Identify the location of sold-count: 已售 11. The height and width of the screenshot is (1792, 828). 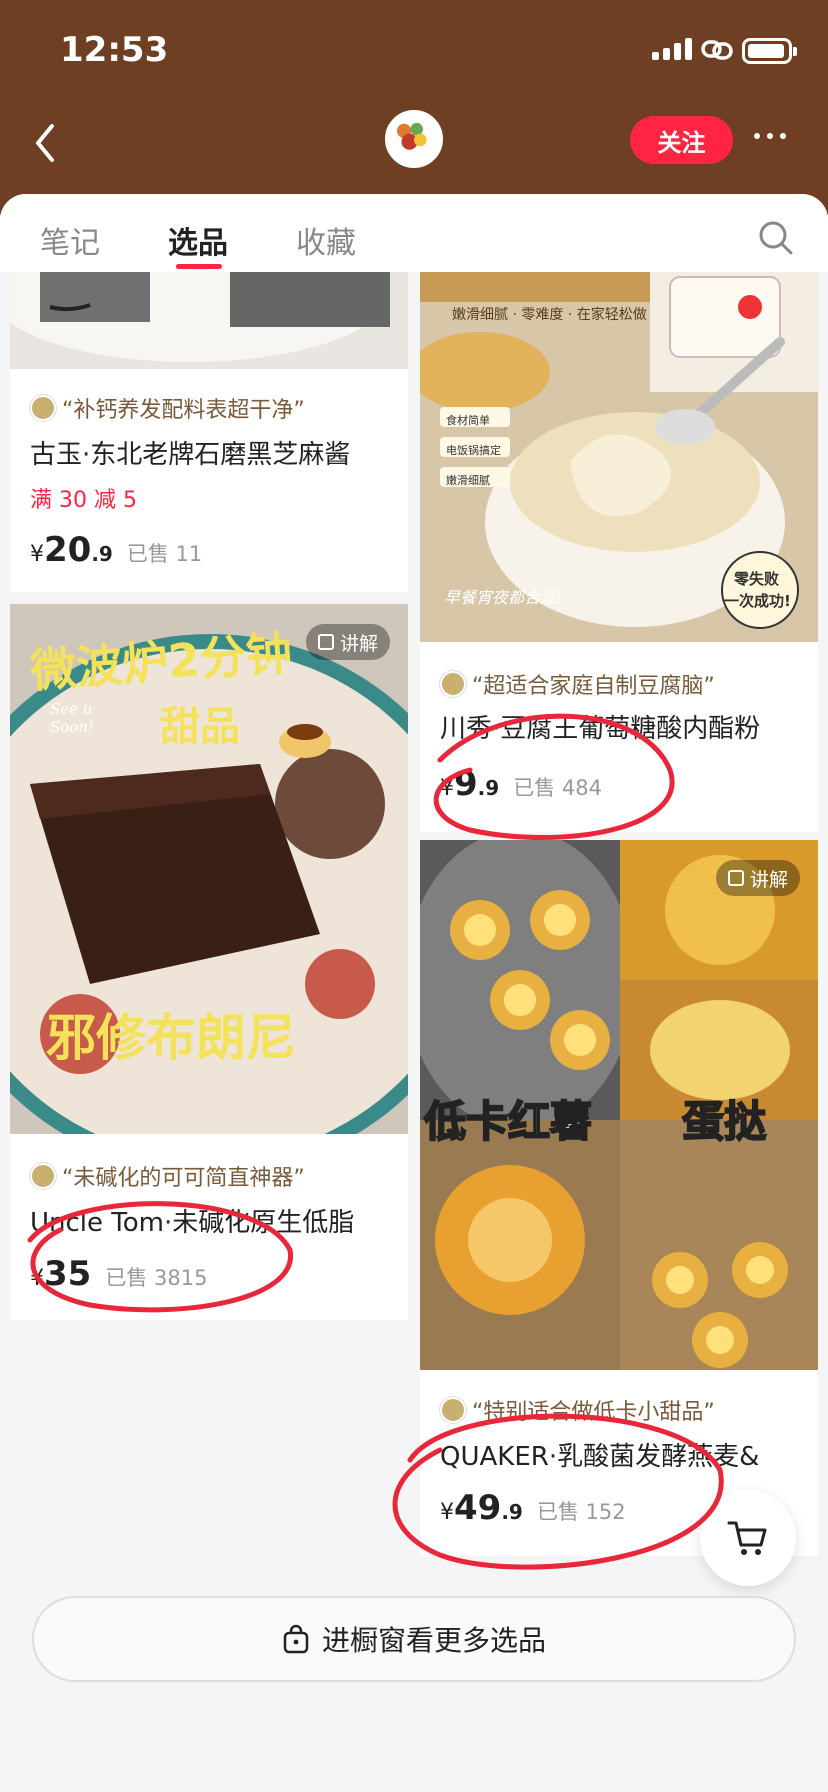
(164, 554).